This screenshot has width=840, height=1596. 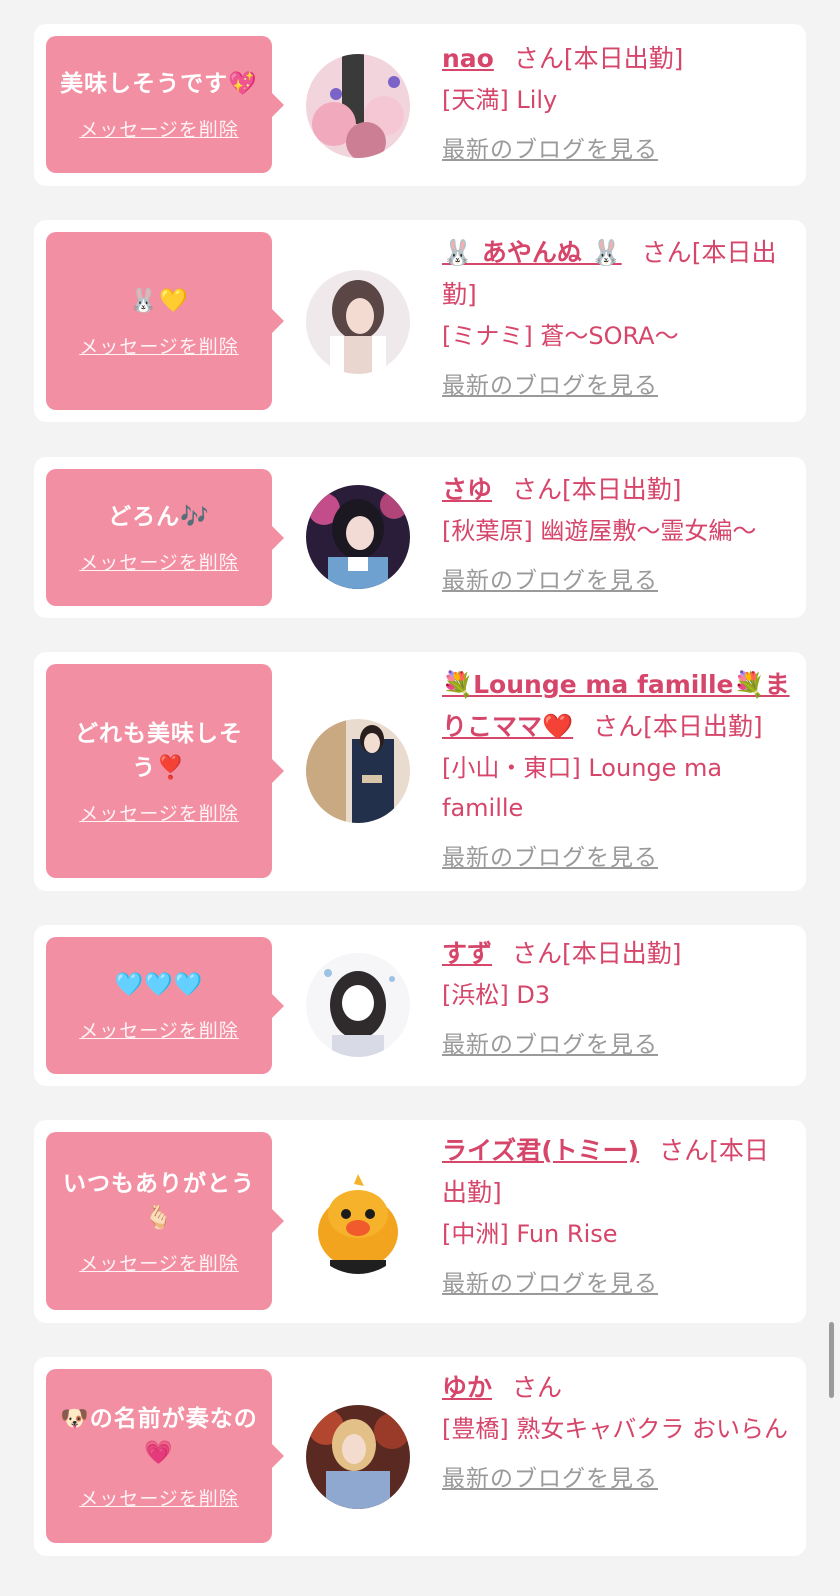 What do you see at coordinates (467, 1387) in the screenshot?
I see `cast-name-link: ゆか` at bounding box center [467, 1387].